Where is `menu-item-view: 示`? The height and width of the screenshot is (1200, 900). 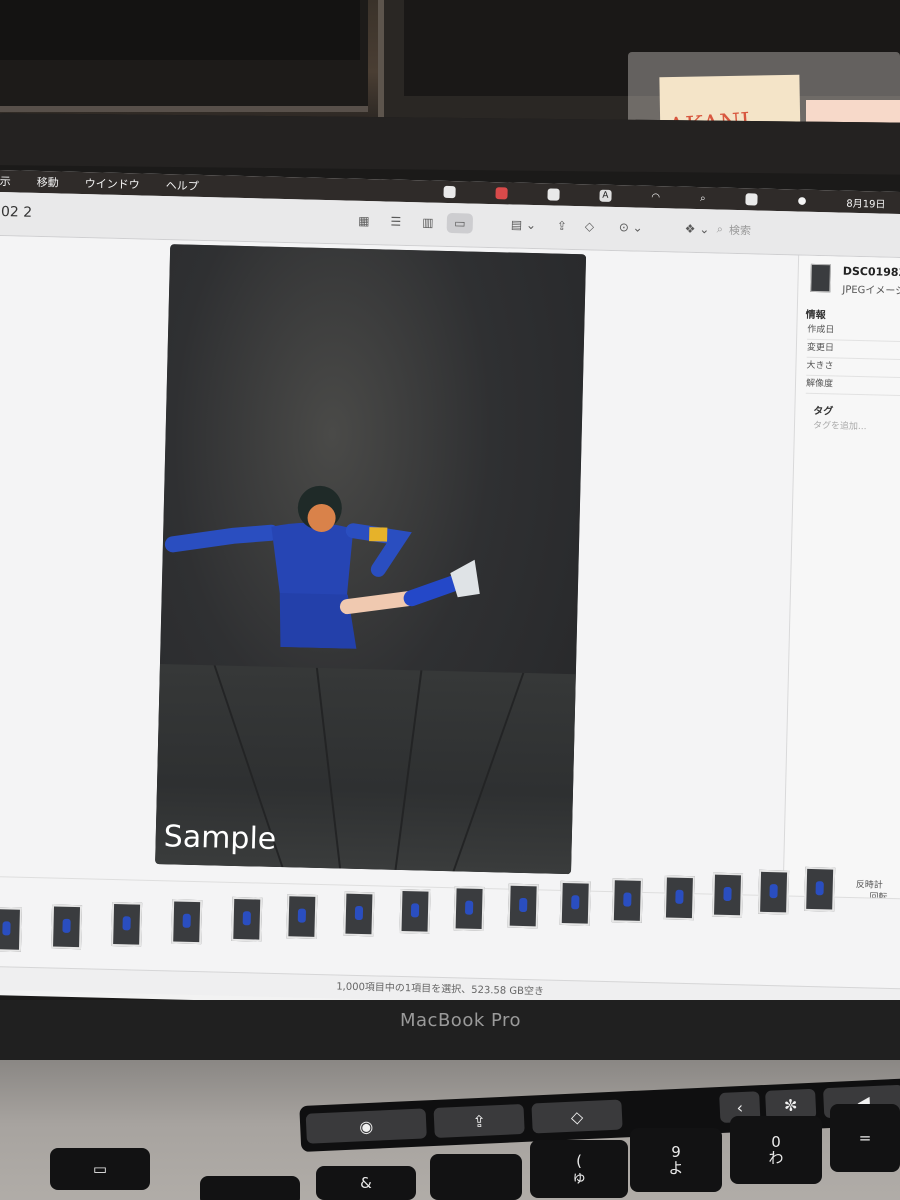
menu-item-view: 示 is located at coordinates (5, 181).